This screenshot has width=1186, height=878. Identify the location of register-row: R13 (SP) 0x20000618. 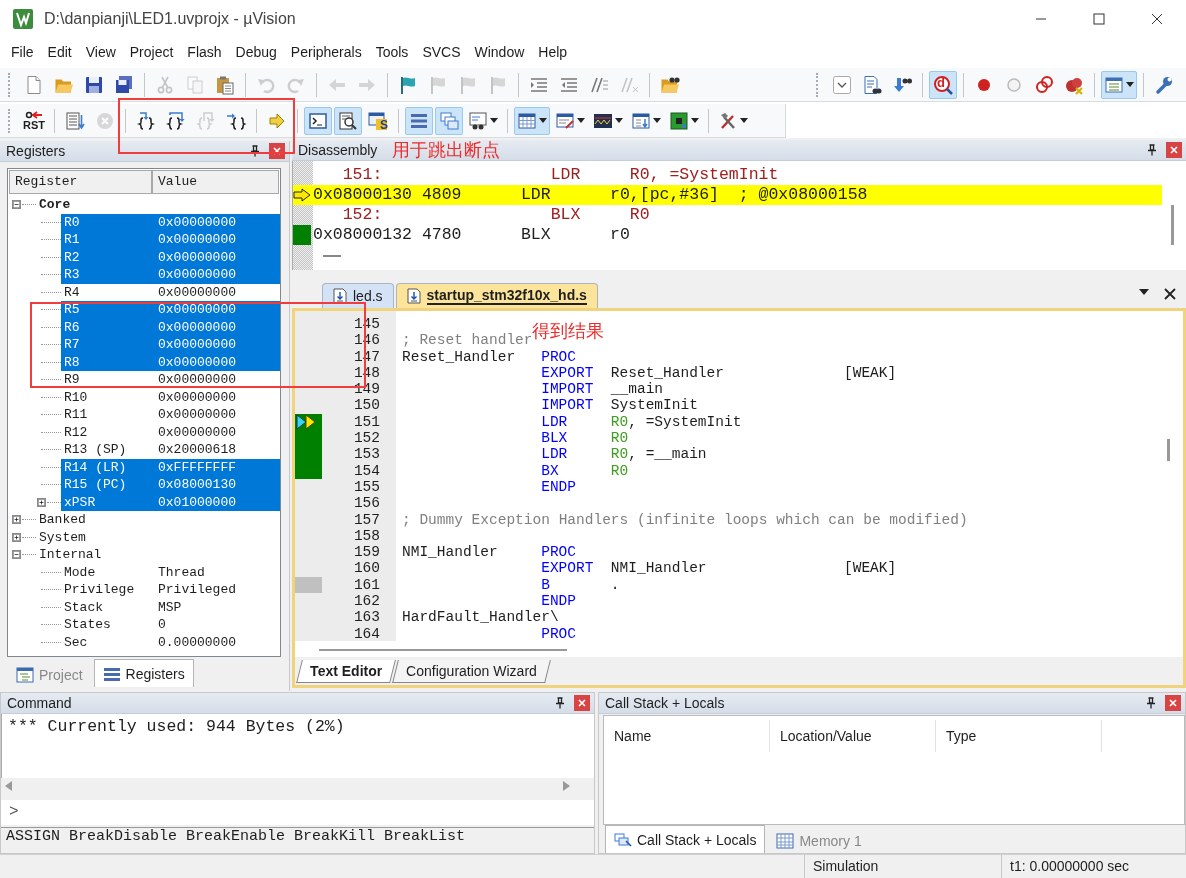
(170, 450).